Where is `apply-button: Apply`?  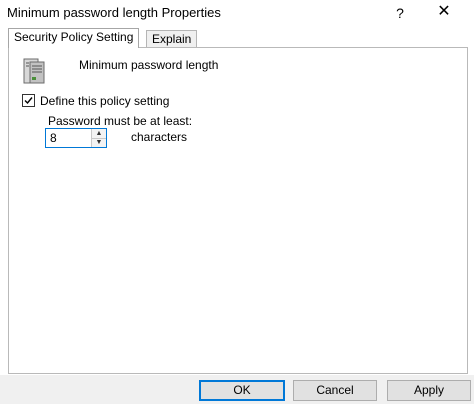
apply-button: Apply is located at coordinates (429, 390).